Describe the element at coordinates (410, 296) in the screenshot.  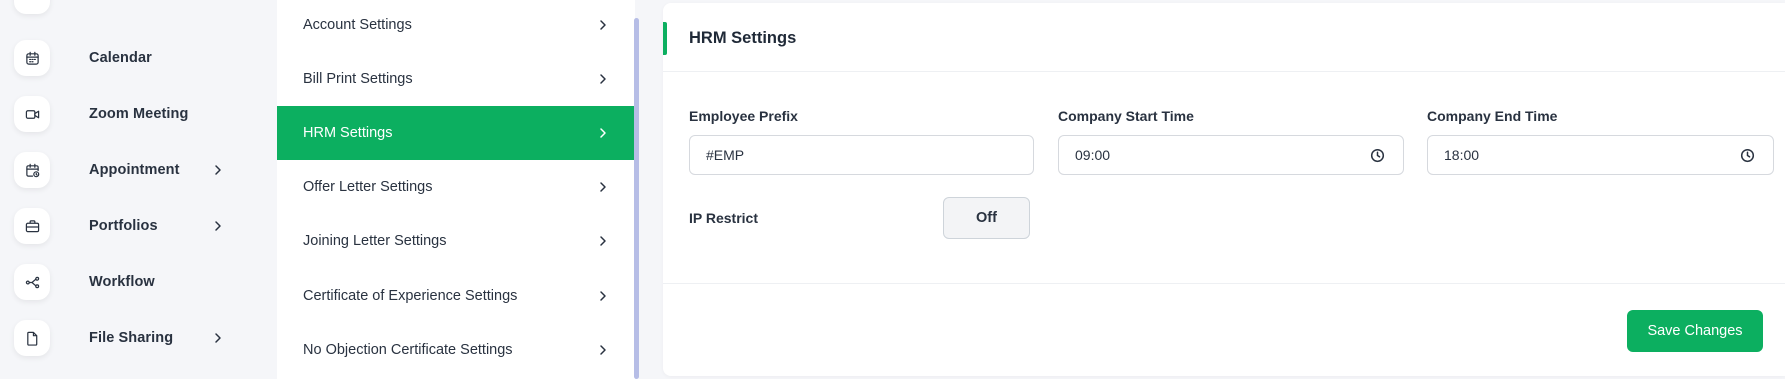
I see `nav-item-label: Certificate of Experience Settings` at that location.